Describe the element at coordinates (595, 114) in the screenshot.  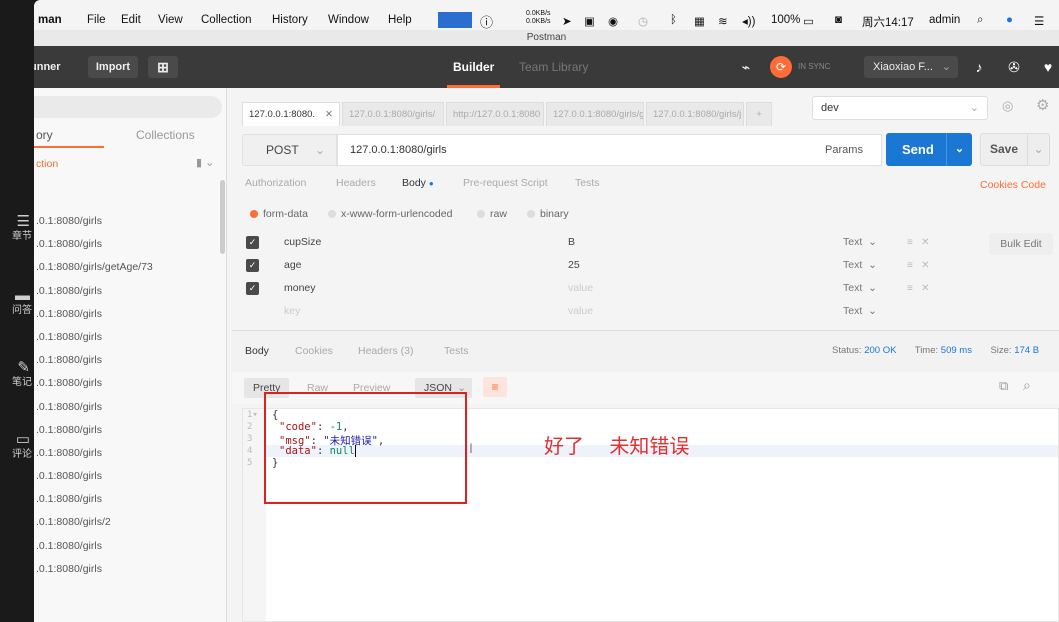
I see `request-tab: 127.0.0.1:8080/girls/g` at that location.